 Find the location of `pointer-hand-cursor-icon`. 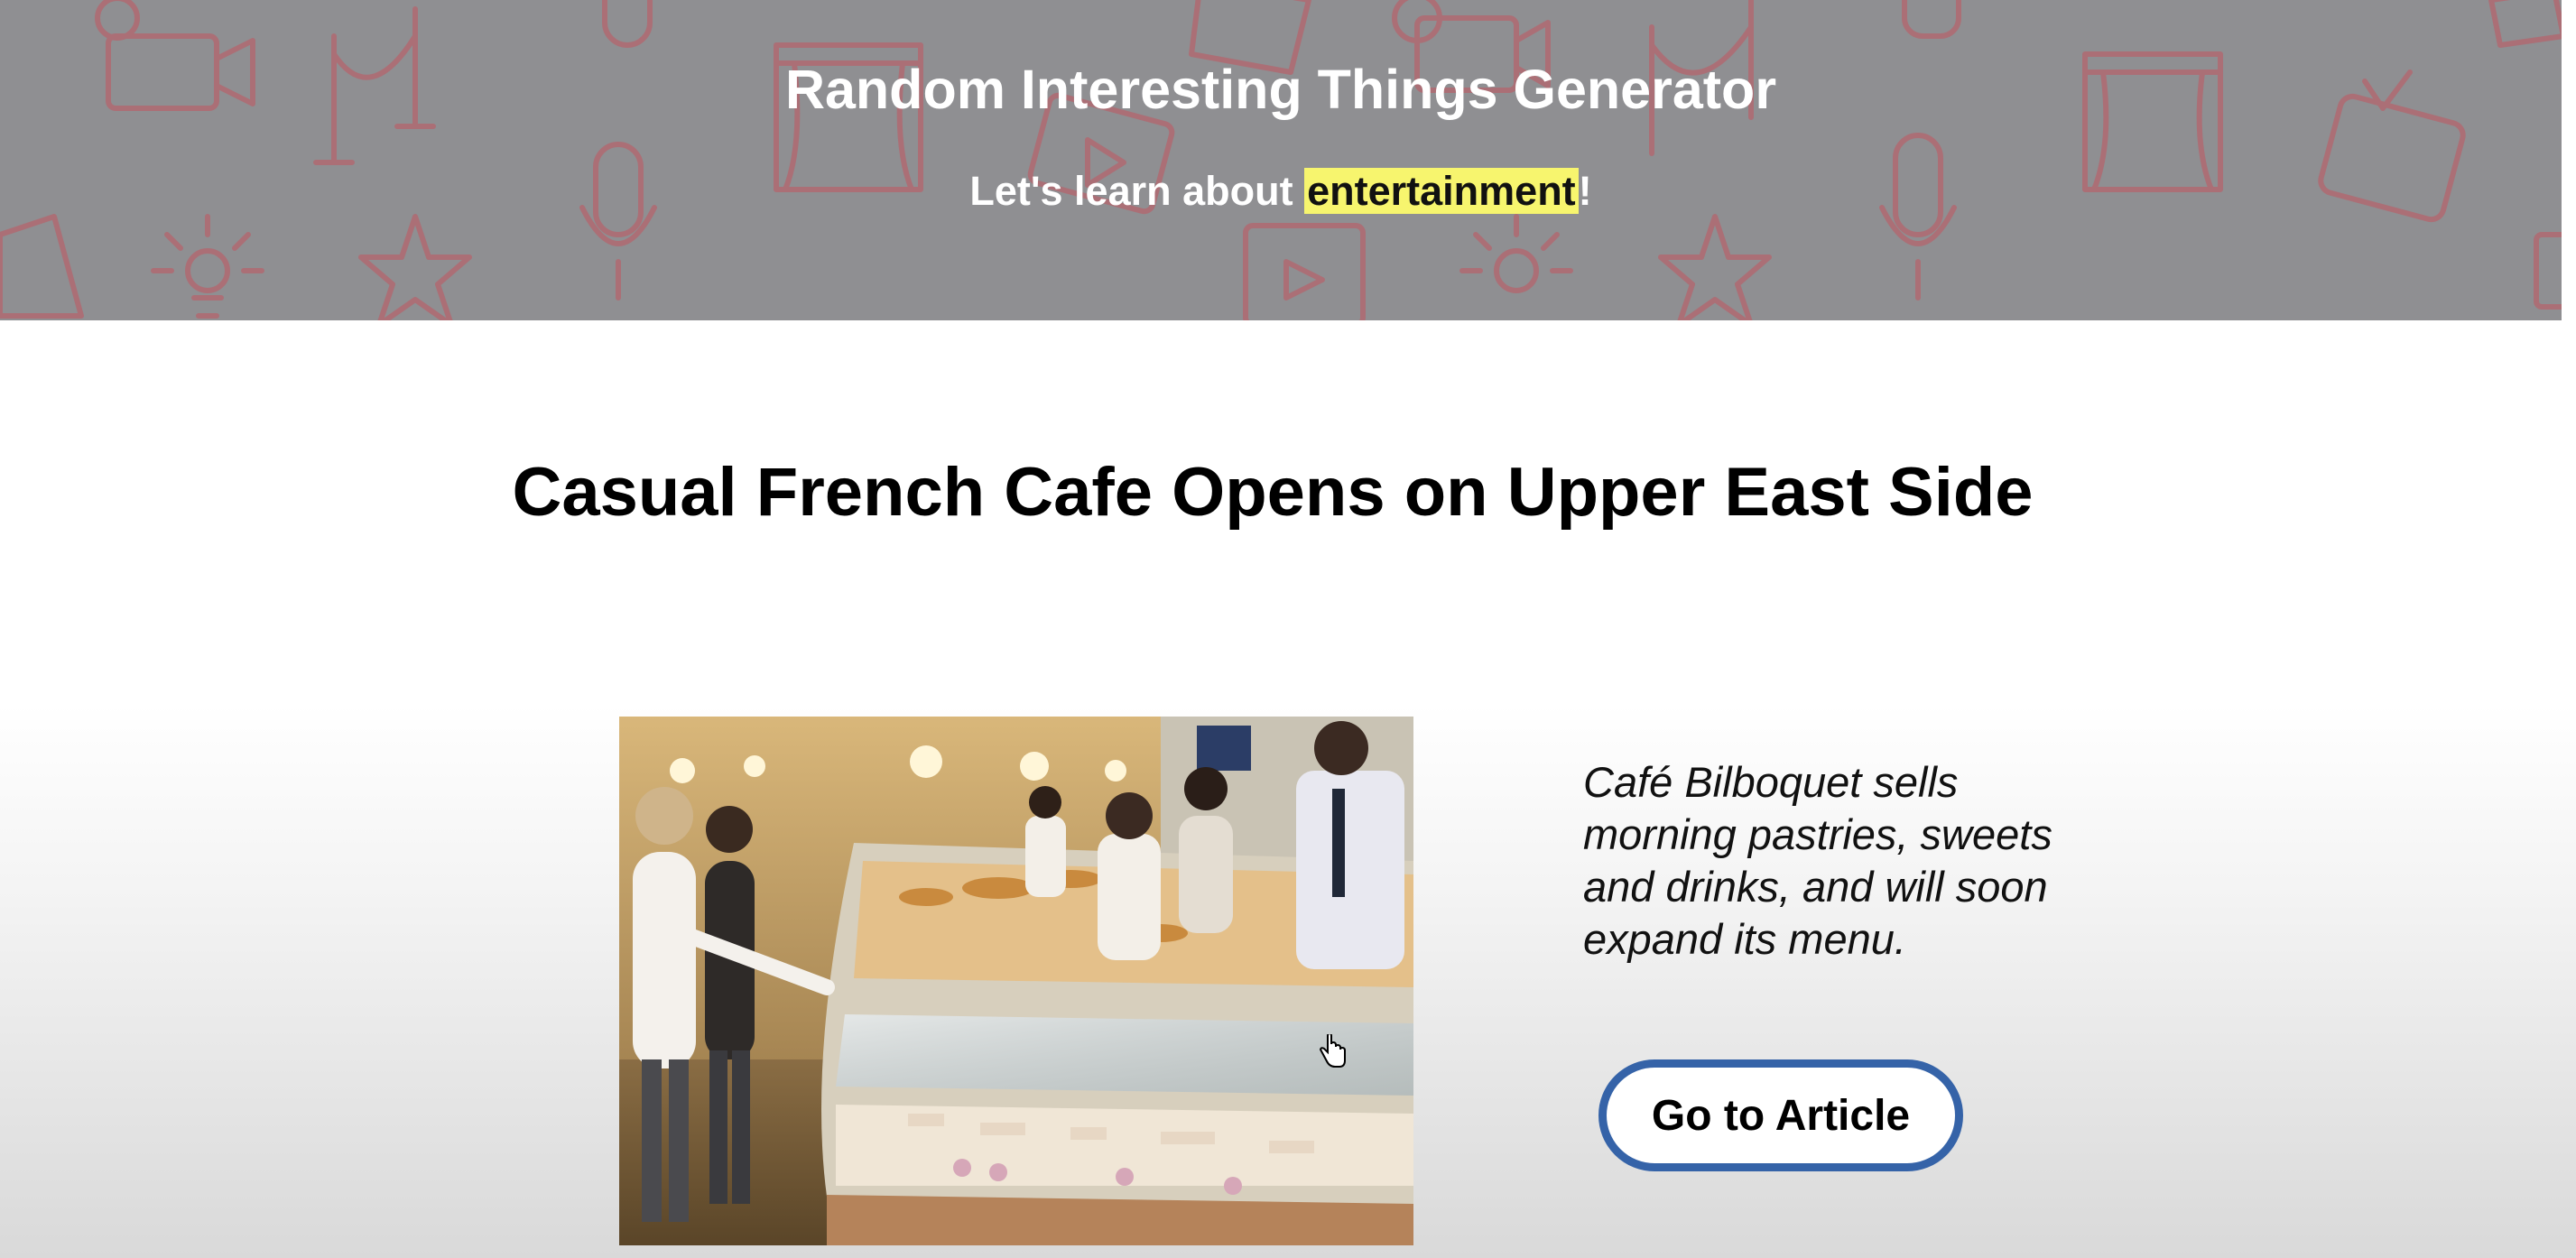

pointer-hand-cursor-icon is located at coordinates (1333, 1051).